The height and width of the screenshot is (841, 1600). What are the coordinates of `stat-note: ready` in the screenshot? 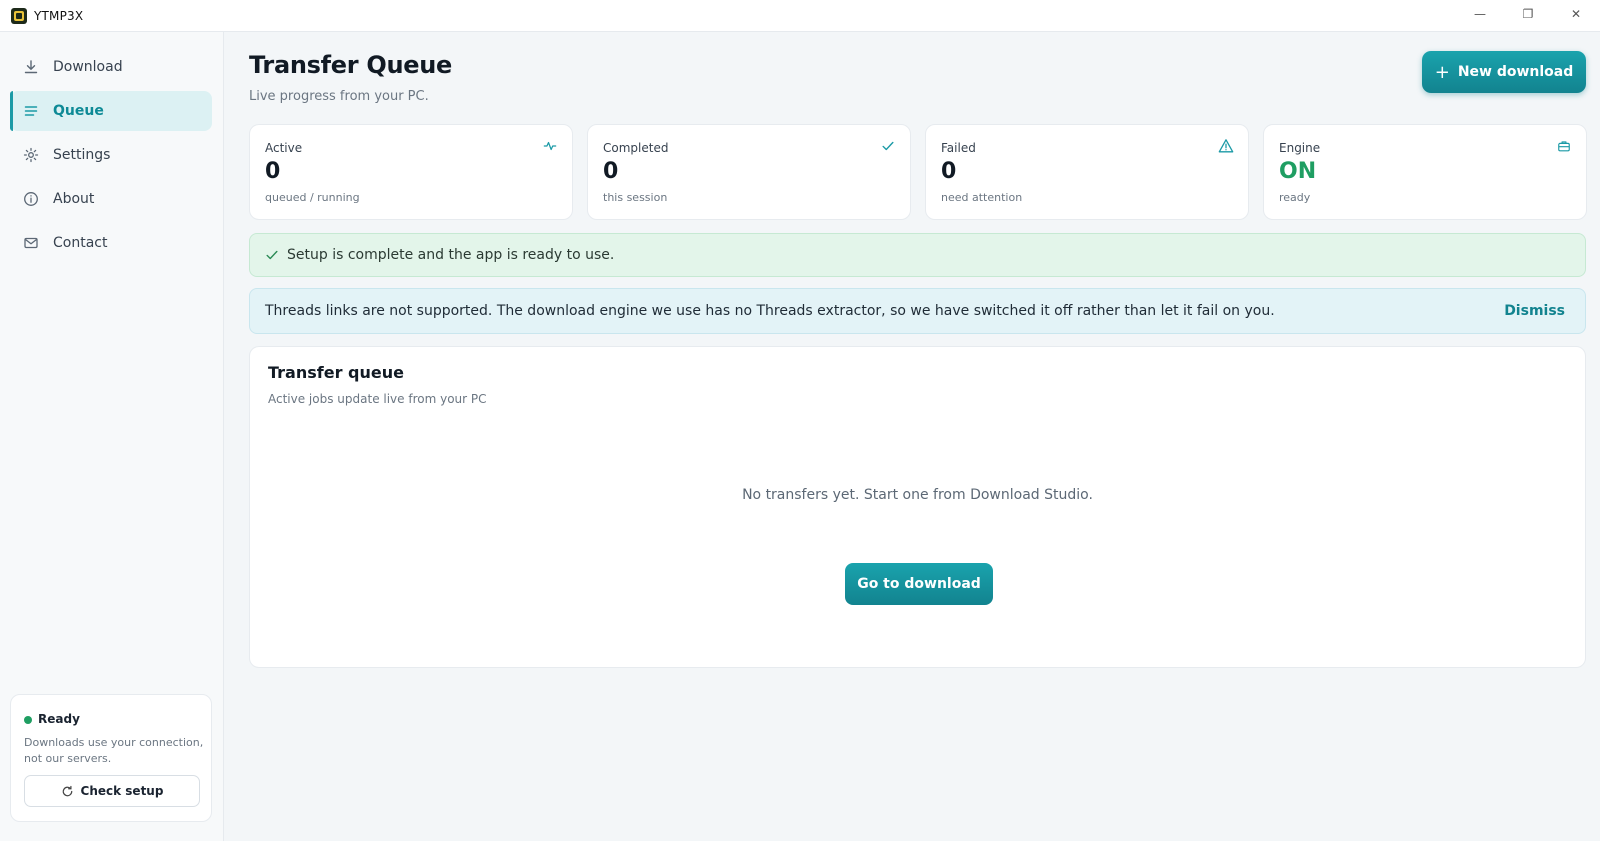 It's located at (1295, 197).